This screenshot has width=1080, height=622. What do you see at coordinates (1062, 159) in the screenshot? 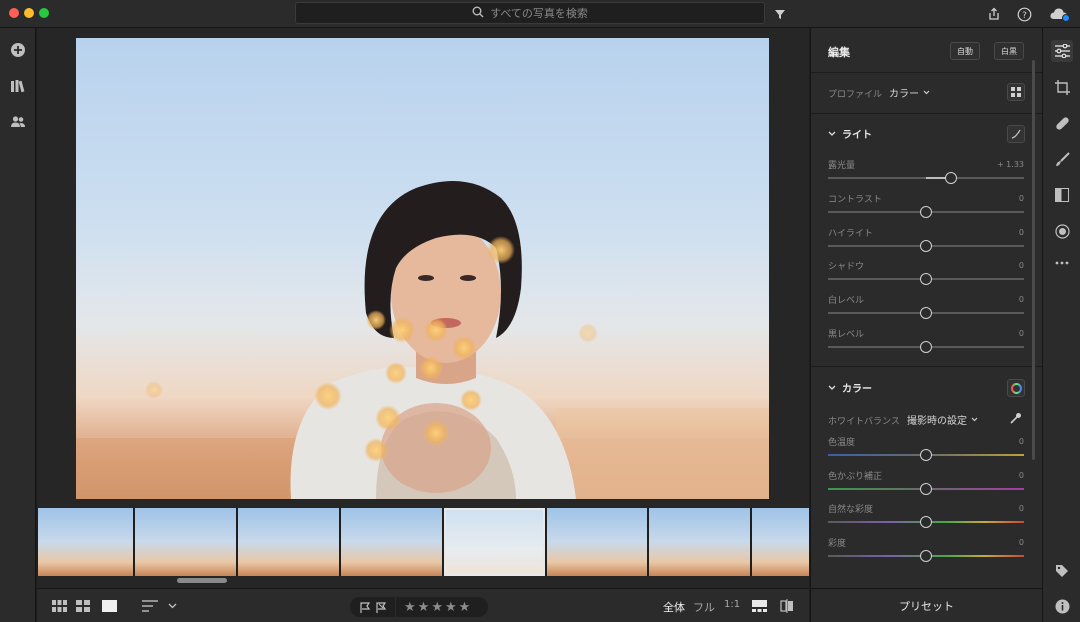
I see `brush-icon` at bounding box center [1062, 159].